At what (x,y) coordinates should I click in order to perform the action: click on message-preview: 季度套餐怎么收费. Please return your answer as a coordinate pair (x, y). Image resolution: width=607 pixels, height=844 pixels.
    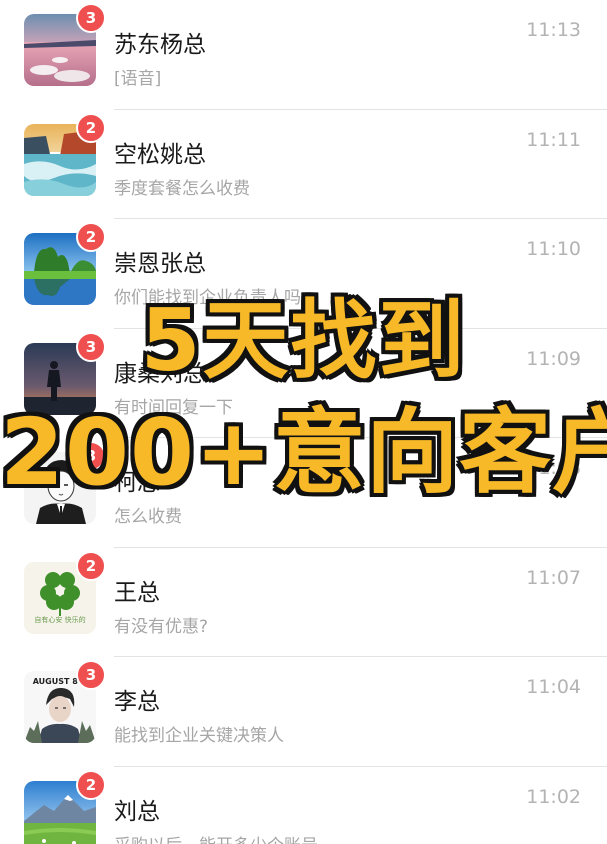
    Looking at the image, I should click on (182, 188).